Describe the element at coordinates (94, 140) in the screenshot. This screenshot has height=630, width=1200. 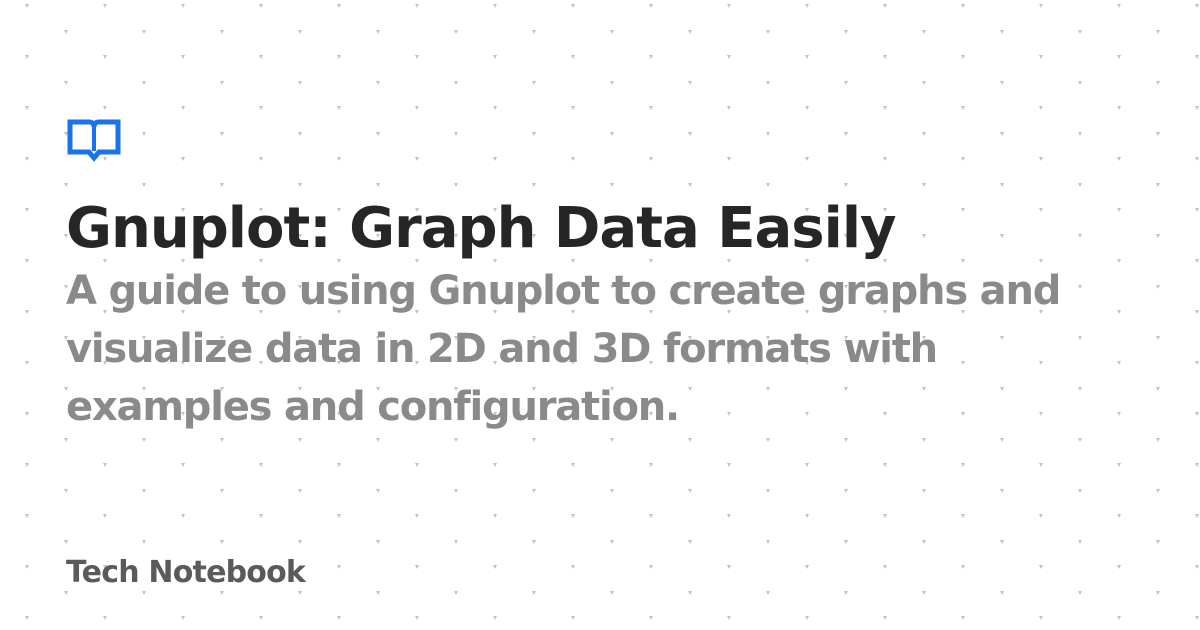
I see `open-book-speech-bubble-icon` at that location.